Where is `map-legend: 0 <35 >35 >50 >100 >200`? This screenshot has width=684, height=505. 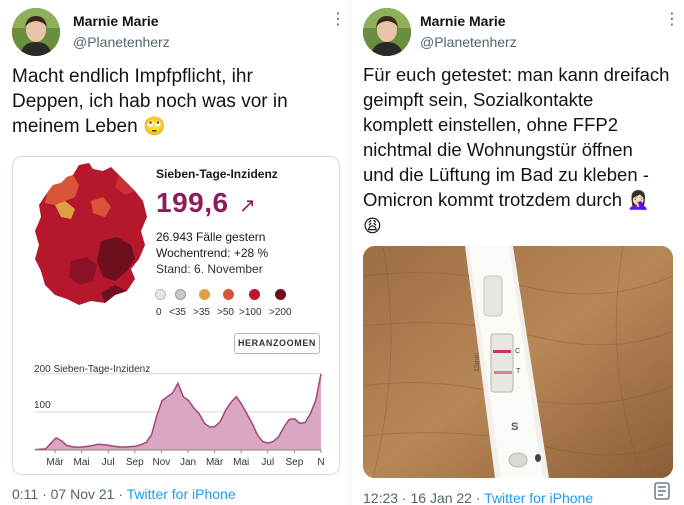 map-legend: 0 <35 >35 >50 >100 >200 is located at coordinates (241, 304).